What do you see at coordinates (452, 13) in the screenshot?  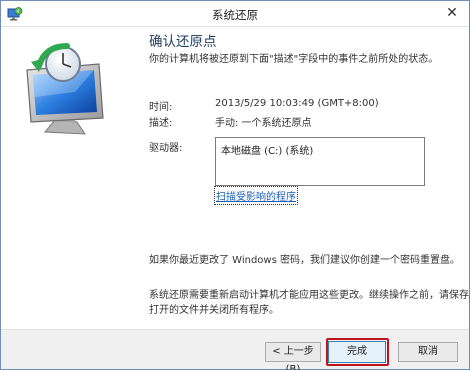 I see `close-button: ✕` at bounding box center [452, 13].